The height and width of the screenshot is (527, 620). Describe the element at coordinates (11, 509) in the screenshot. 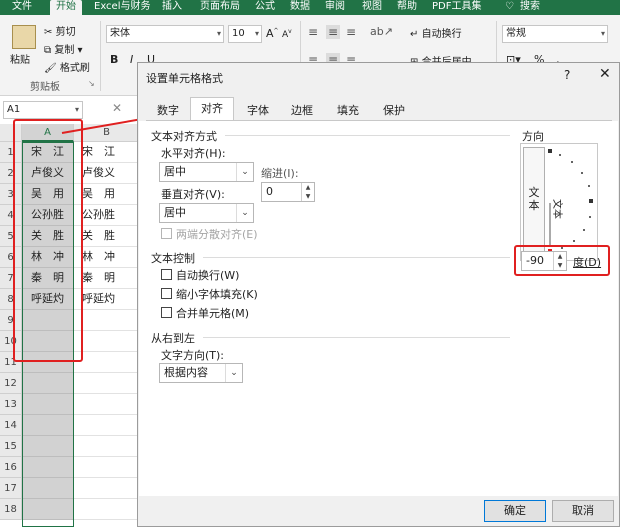

I see `row-header: 18` at that location.